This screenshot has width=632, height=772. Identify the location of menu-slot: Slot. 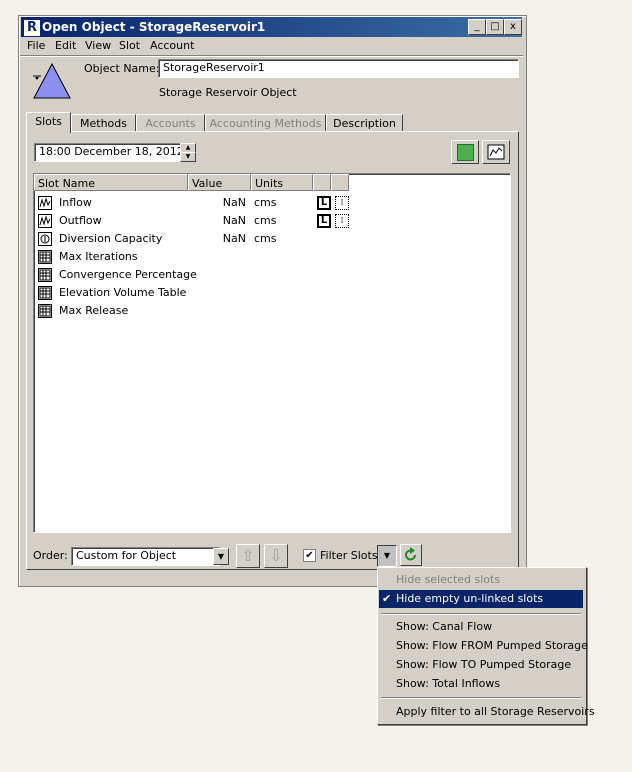
(129, 46).